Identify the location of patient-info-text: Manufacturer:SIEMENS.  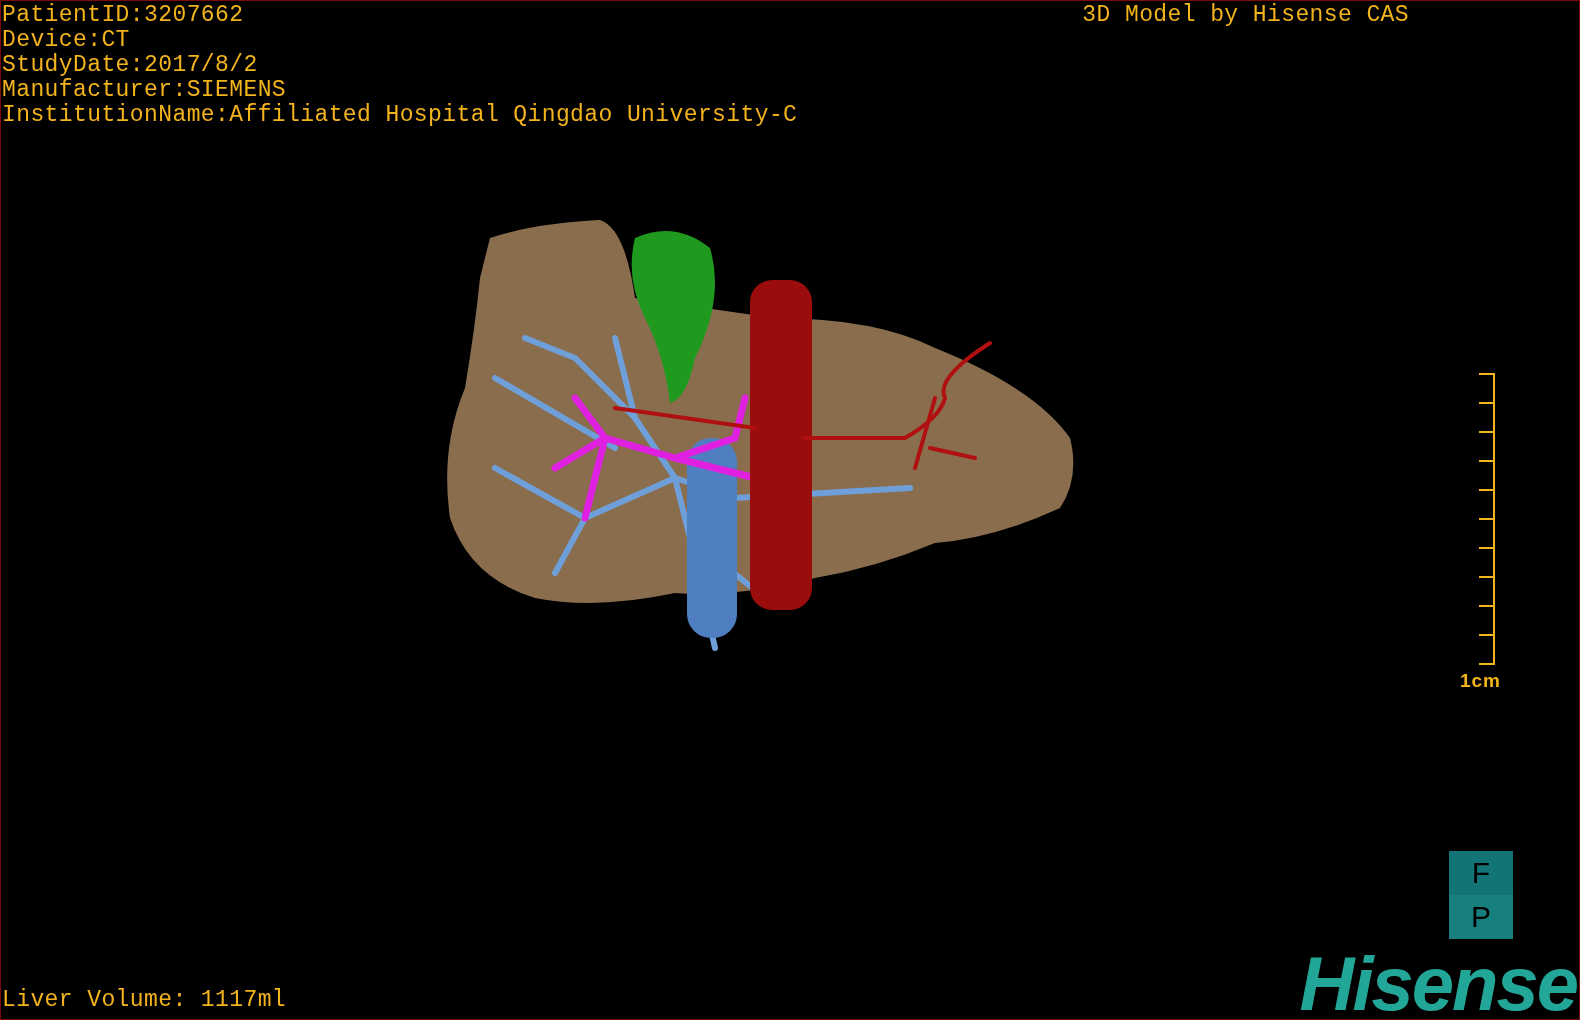
(145, 90).